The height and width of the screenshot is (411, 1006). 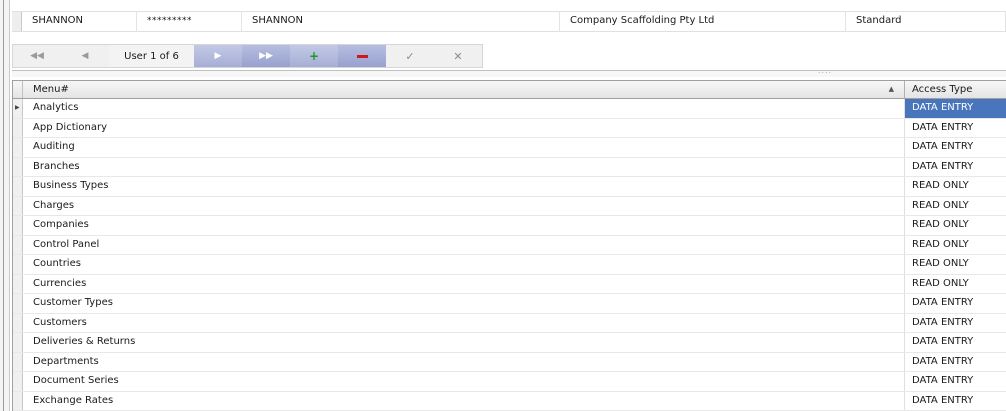 What do you see at coordinates (464, 342) in the screenshot?
I see `menu-cell: Deliveries & Returns` at bounding box center [464, 342].